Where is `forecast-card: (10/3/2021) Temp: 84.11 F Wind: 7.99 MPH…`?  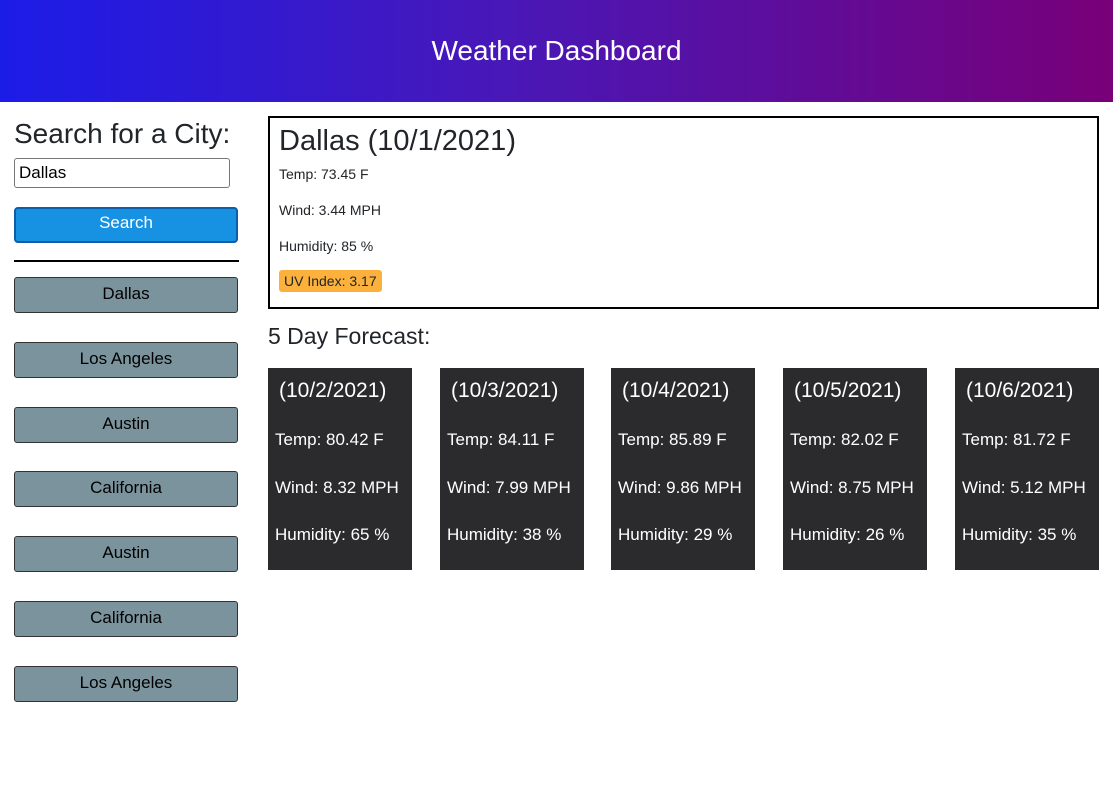 forecast-card: (10/3/2021) Temp: 84.11 F Wind: 7.99 MPH… is located at coordinates (512, 469).